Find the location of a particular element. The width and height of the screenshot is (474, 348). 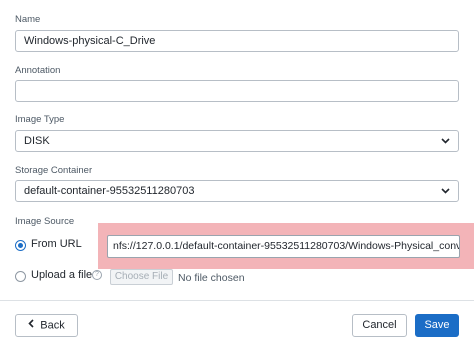

footer-divider is located at coordinates (237, 300).